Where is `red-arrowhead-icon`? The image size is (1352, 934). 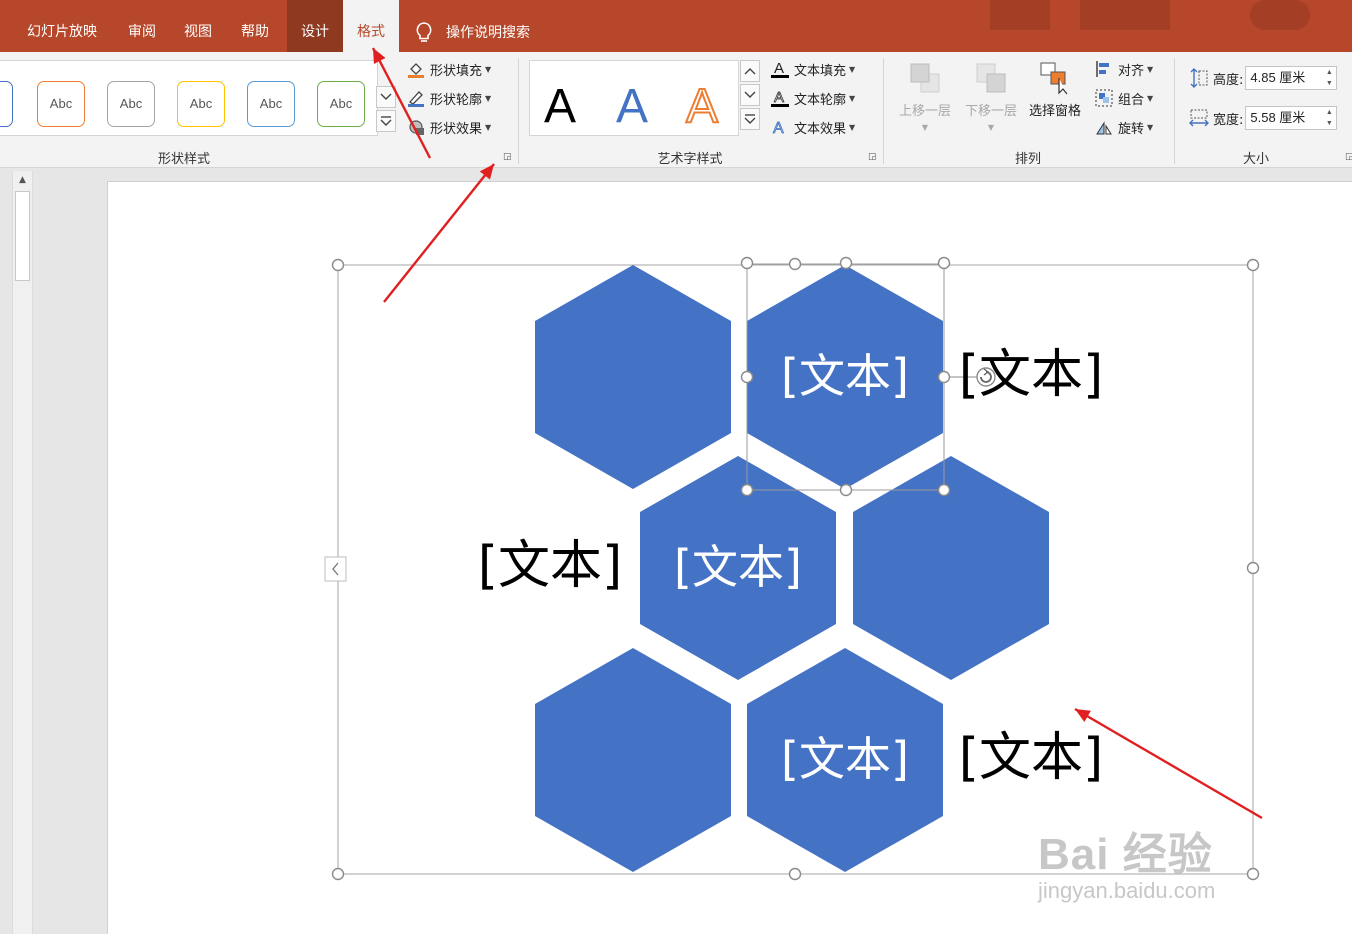 red-arrowhead-icon is located at coordinates (486, 172).